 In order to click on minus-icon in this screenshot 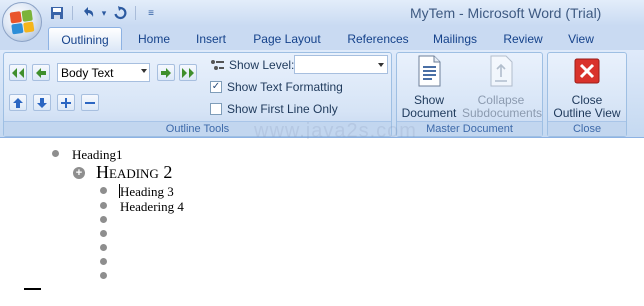, I will do `click(90, 102)`.